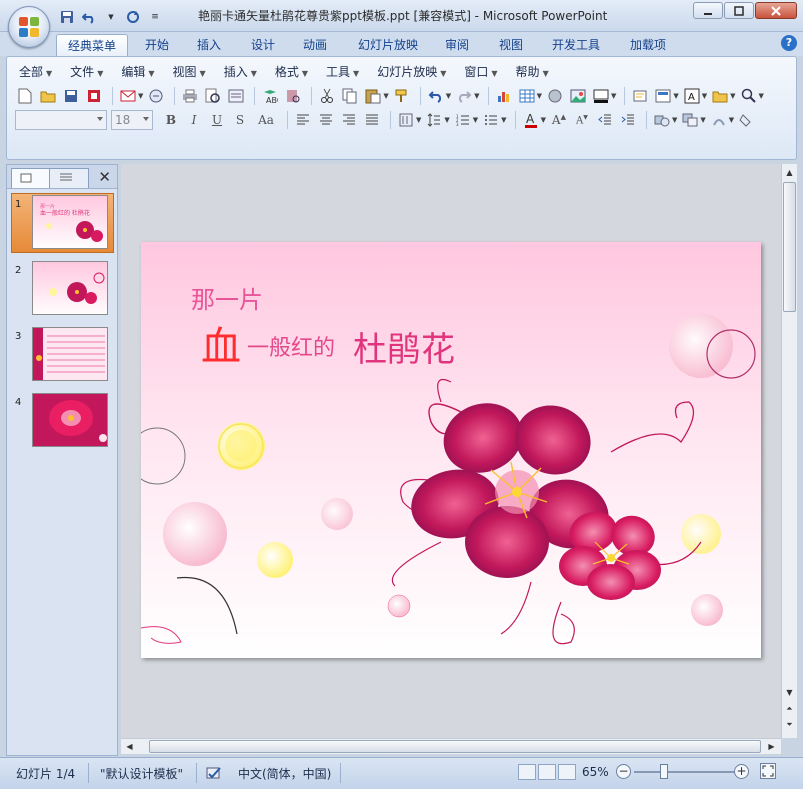 This screenshot has width=803, height=789. Describe the element at coordinates (648, 45) in the screenshot. I see `tab-addins: 加载项` at that location.